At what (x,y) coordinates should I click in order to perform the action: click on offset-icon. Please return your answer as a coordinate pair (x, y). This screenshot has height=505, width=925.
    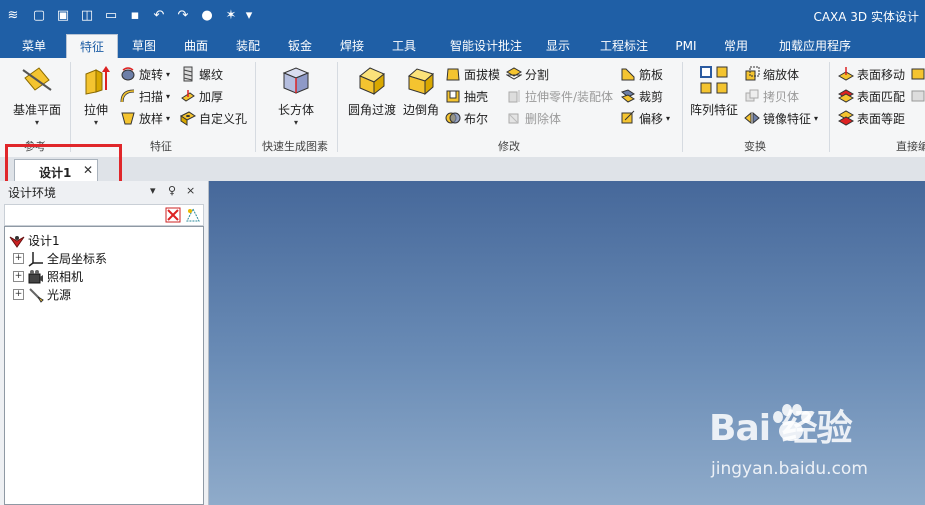
    Looking at the image, I should click on (628, 117).